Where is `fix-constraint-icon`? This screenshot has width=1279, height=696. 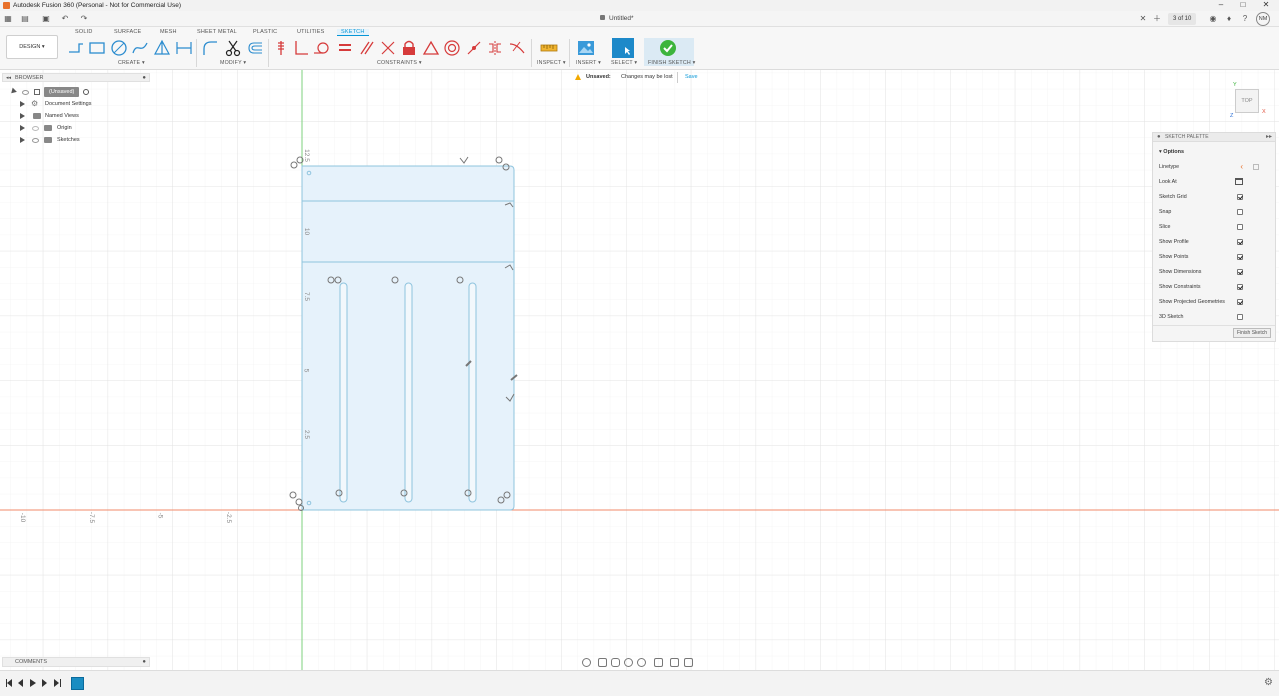 fix-constraint-icon is located at coordinates (281, 48).